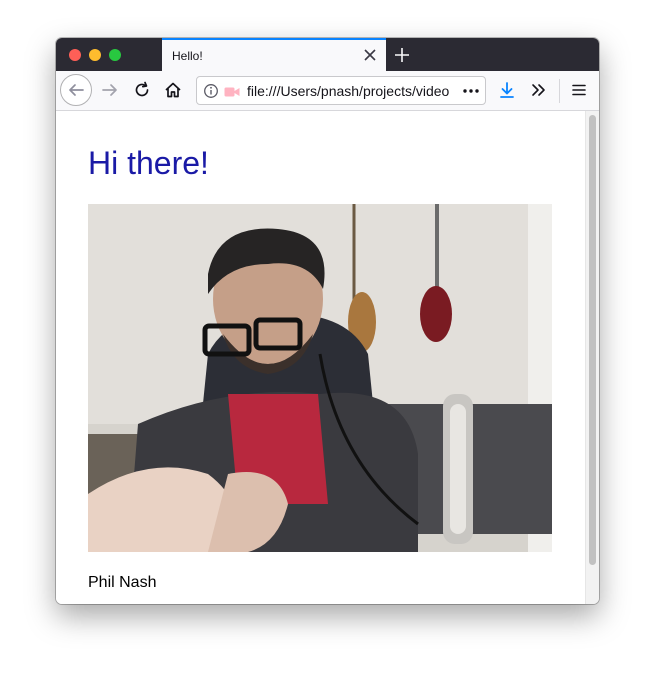 The width and height of the screenshot is (655, 678). I want to click on download-icon, so click(507, 90).